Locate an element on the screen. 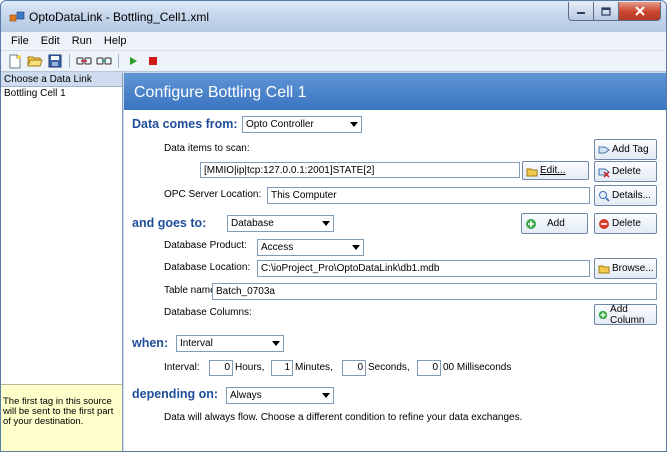 This screenshot has height=452, width=667. toolbar is located at coordinates (333, 61).